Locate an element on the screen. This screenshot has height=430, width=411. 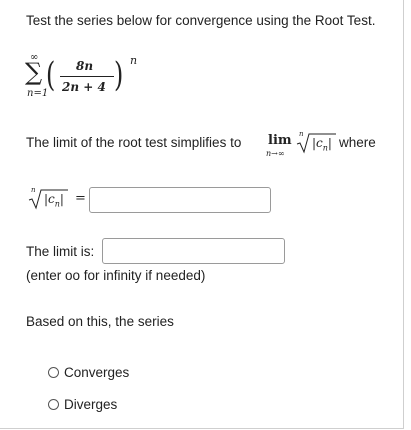
fraction-denominator: 2n + 4 is located at coordinates (84, 87).